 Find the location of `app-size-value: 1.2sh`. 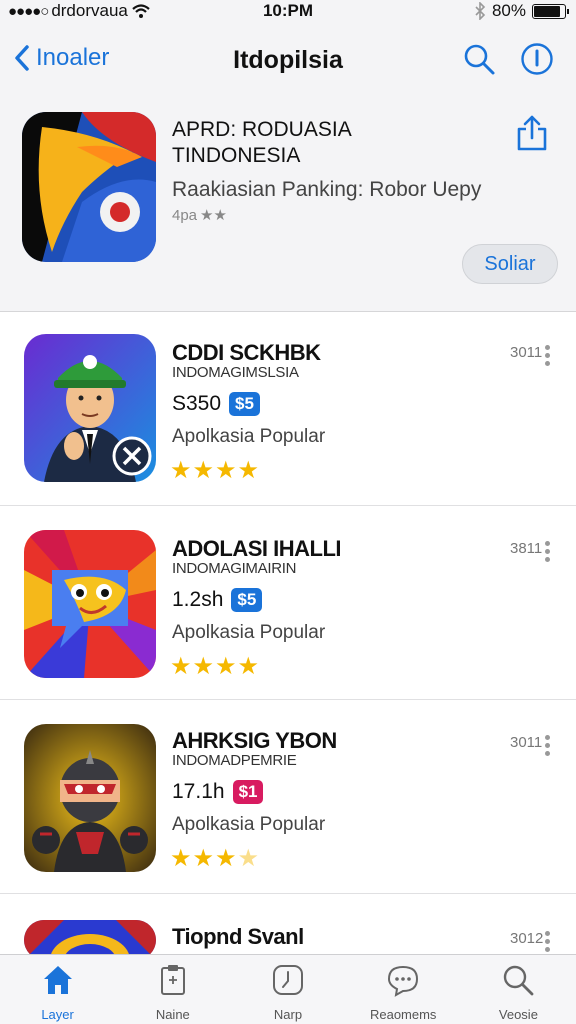

app-size-value: 1.2sh is located at coordinates (198, 599).